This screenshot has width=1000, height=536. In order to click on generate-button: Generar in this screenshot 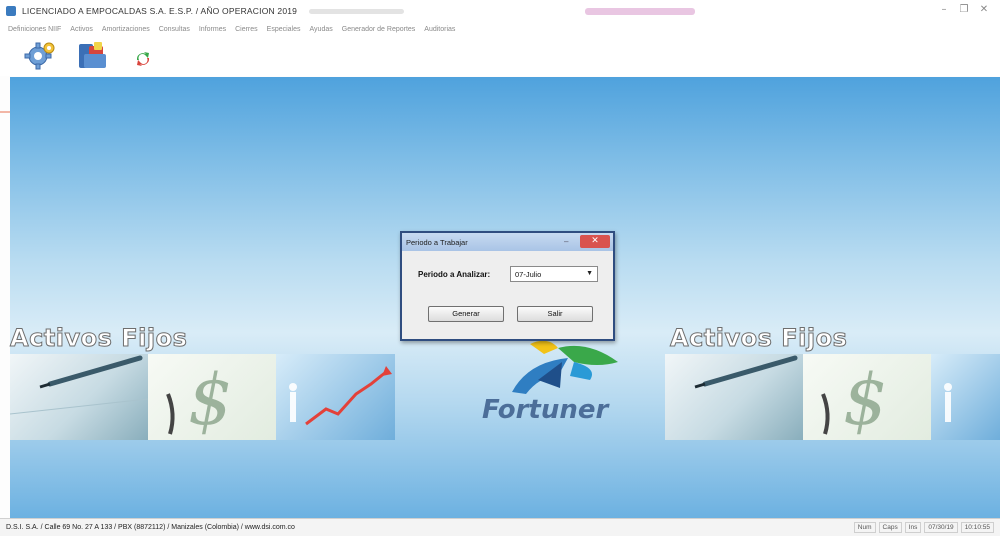, I will do `click(466, 314)`.